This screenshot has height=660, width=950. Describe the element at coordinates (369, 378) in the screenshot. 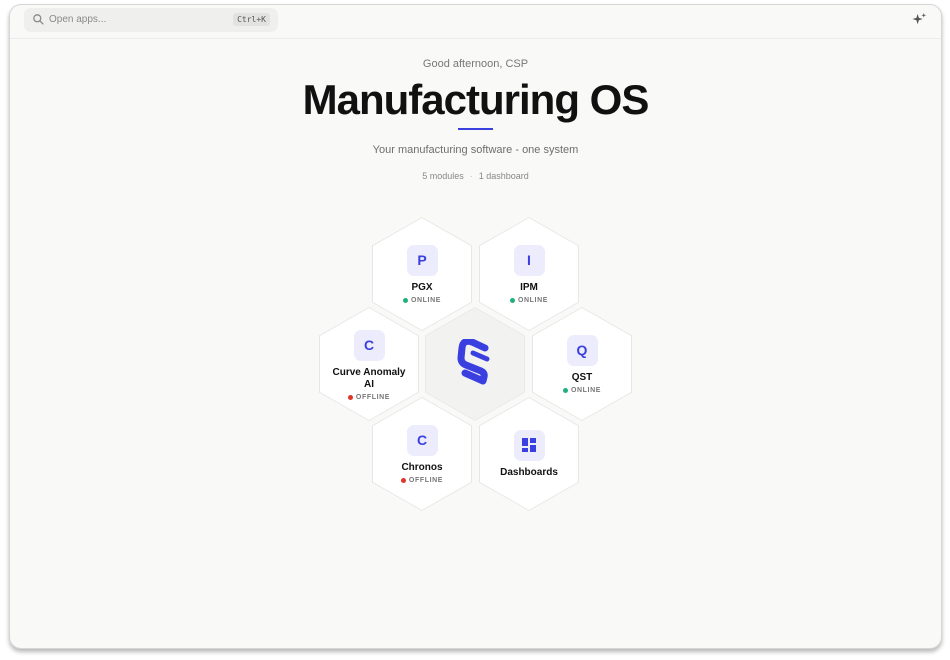

I see `module-name: Curve Anomaly AI` at that location.